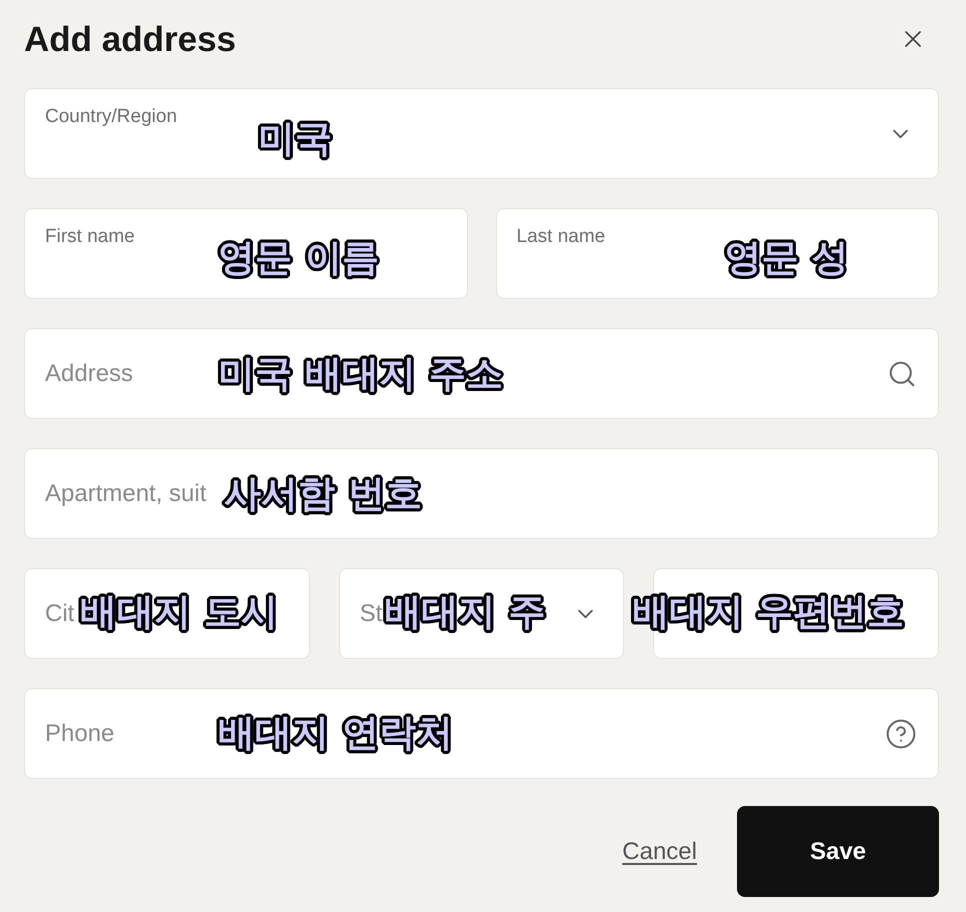 The height and width of the screenshot is (912, 966). Describe the element at coordinates (298, 257) in the screenshot. I see `annotation-label: 영문 이름` at that location.